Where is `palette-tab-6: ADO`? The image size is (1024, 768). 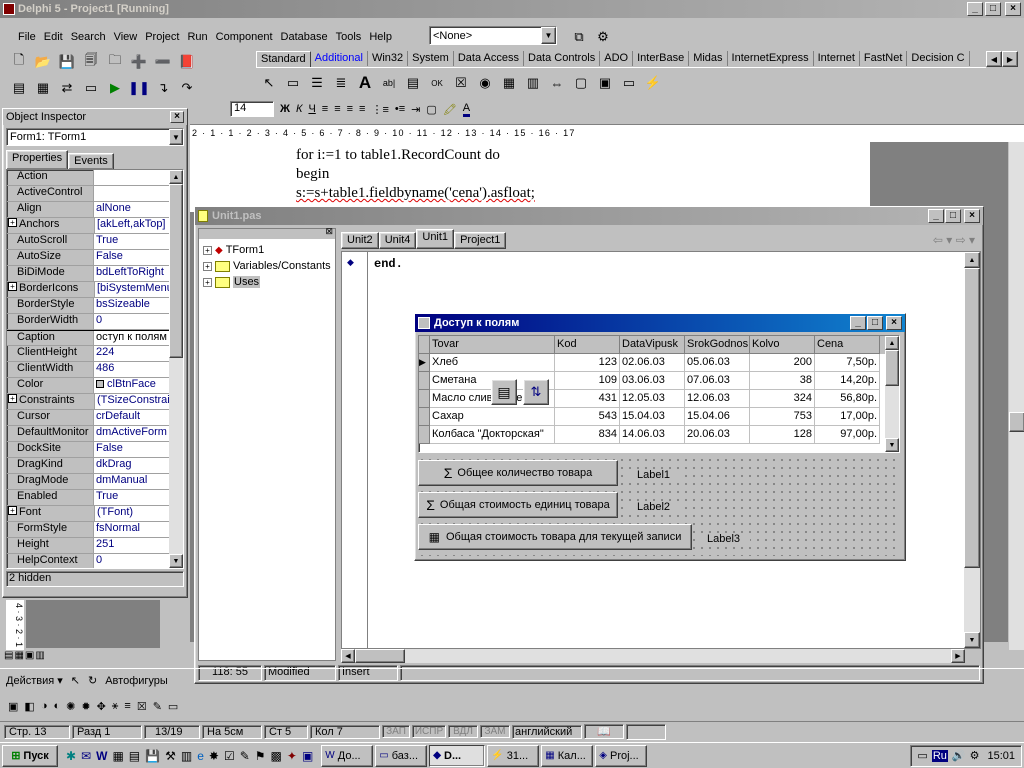 palette-tab-6: ADO is located at coordinates (617, 58).